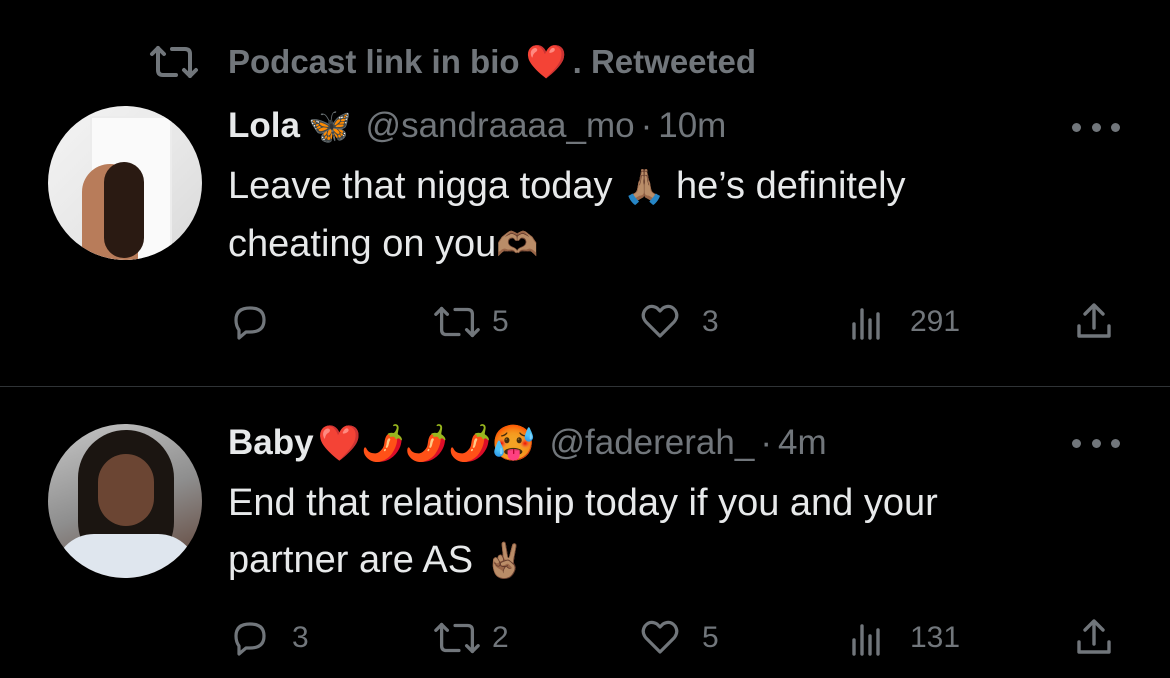 This screenshot has height=678, width=1170. What do you see at coordinates (329, 126) in the screenshot?
I see `name-emoji: 🦋` at bounding box center [329, 126].